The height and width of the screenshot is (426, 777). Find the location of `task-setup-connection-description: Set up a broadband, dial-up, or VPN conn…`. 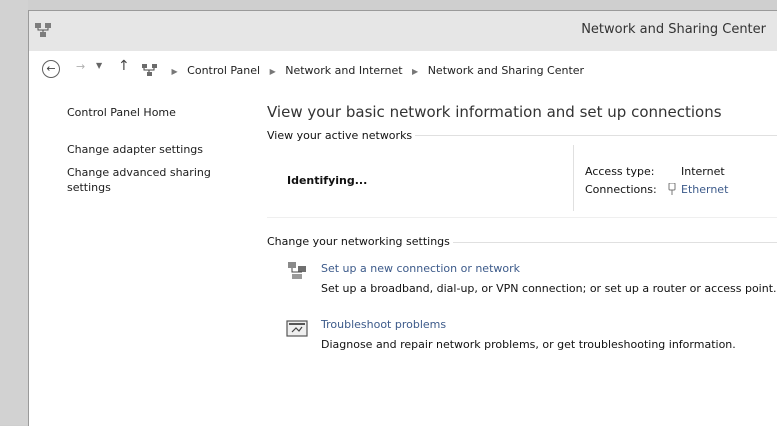

task-setup-connection-description: Set up a broadband, dial-up, or VPN conn… is located at coordinates (549, 288).